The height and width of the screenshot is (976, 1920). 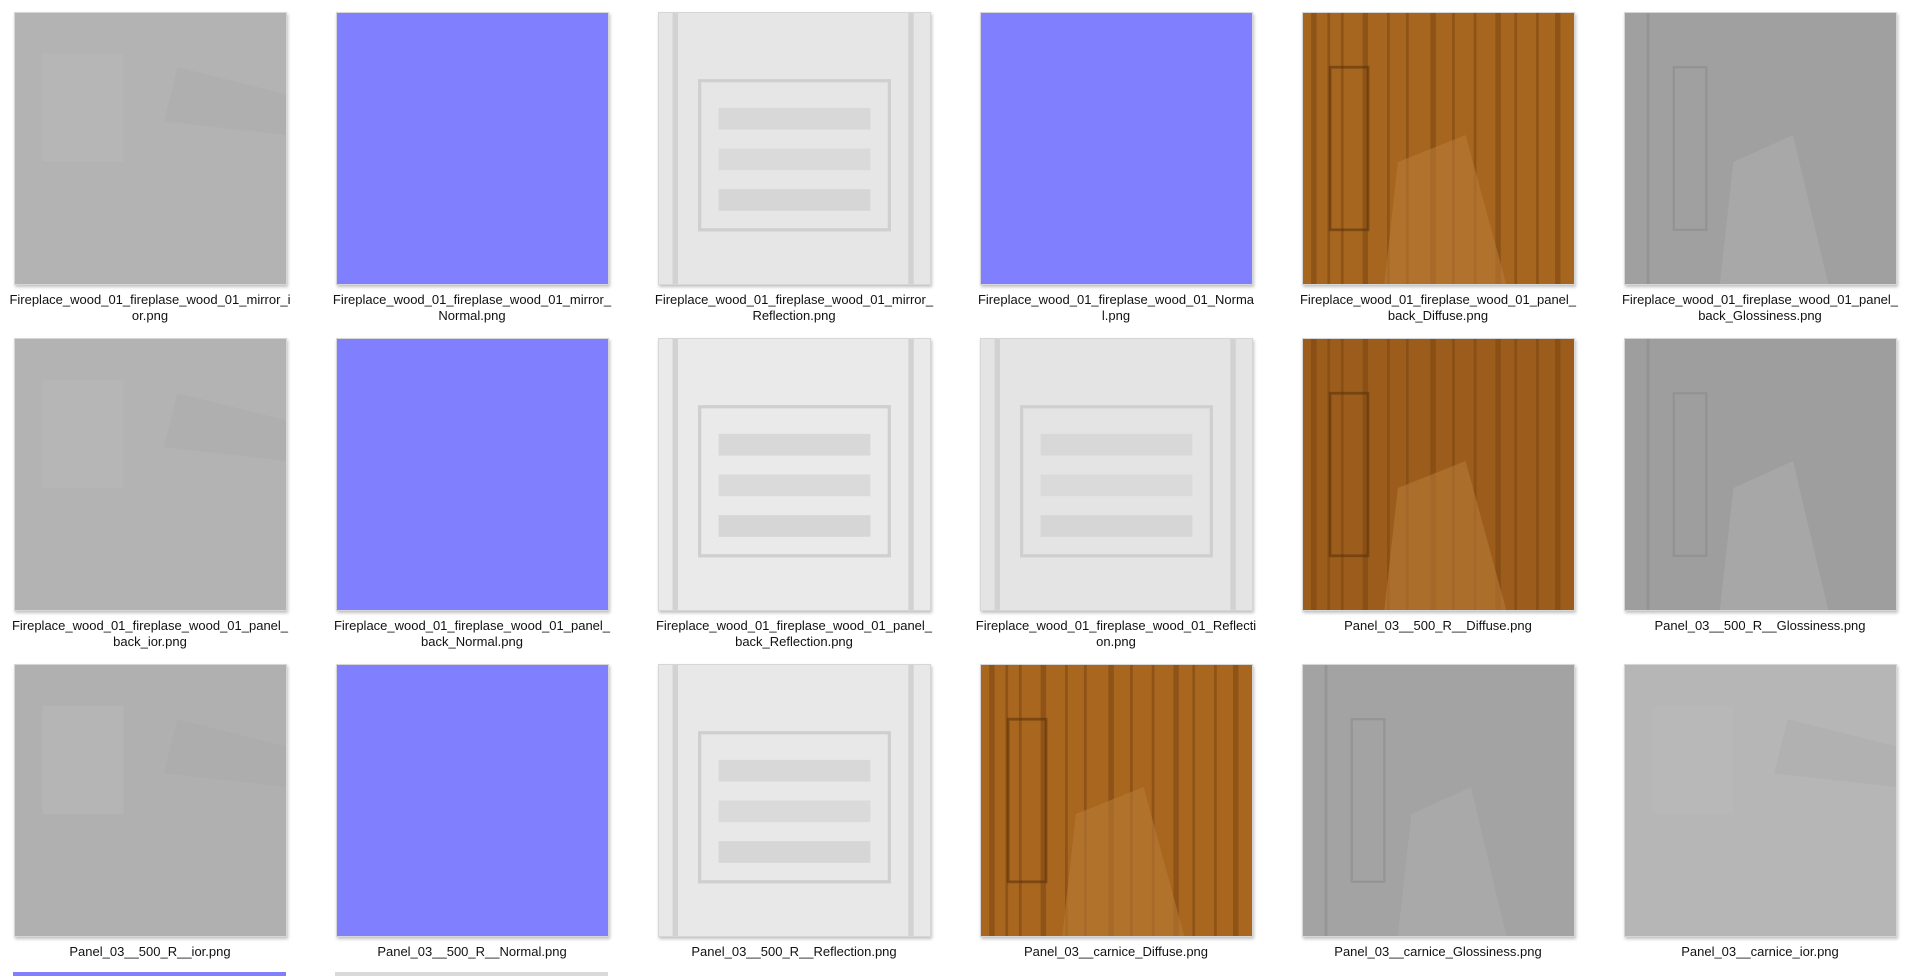 What do you see at coordinates (1760, 951) in the screenshot?
I see `file-name-label: Panel_03__carnice_ior.png` at bounding box center [1760, 951].